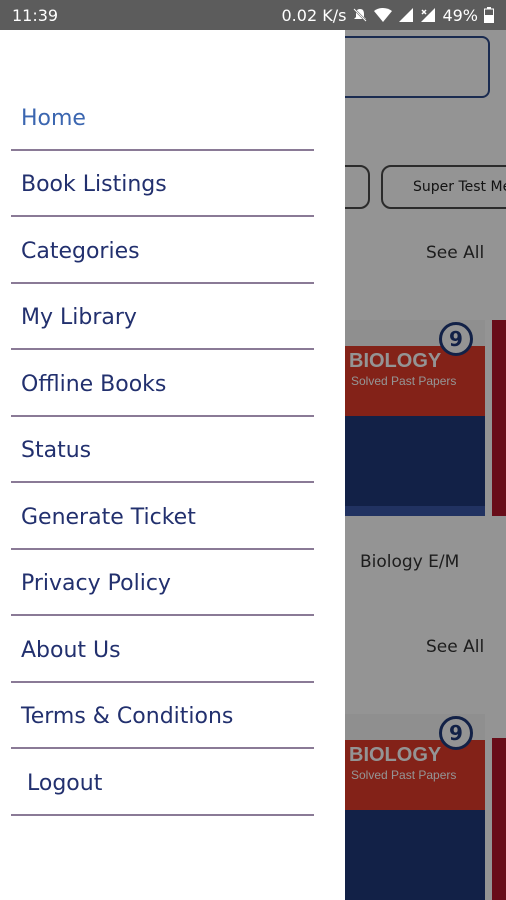 The height and width of the screenshot is (900, 506). Describe the element at coordinates (56, 451) in the screenshot. I see `menu-item-label: Status` at that location.